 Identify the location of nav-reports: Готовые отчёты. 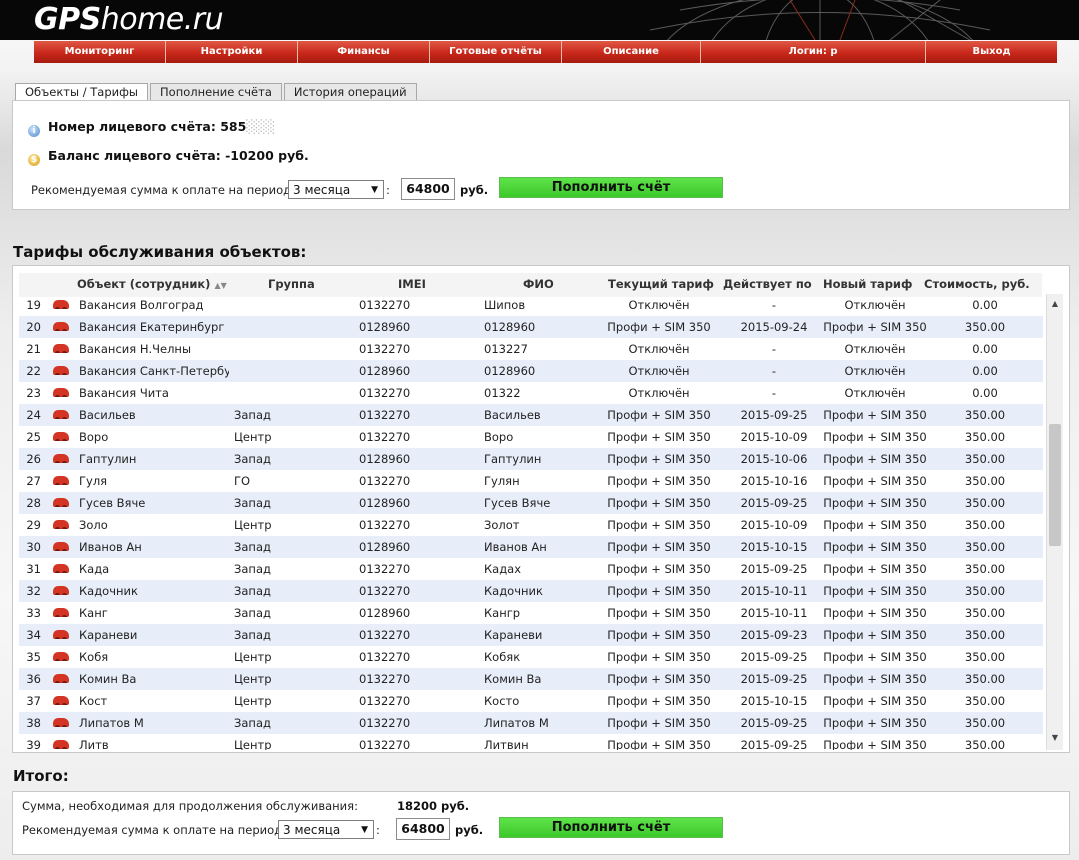
(496, 52).